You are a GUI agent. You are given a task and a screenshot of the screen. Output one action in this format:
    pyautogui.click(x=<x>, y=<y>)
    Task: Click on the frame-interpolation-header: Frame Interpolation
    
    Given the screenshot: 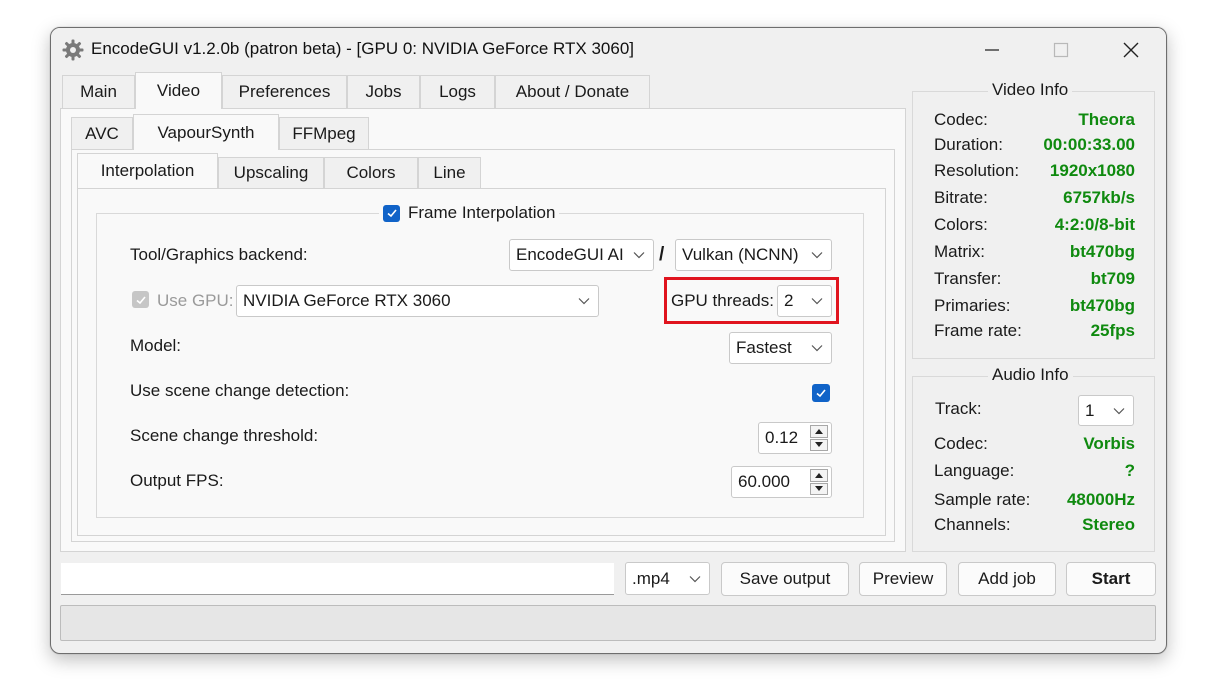 What is the action you would take?
    pyautogui.click(x=469, y=213)
    